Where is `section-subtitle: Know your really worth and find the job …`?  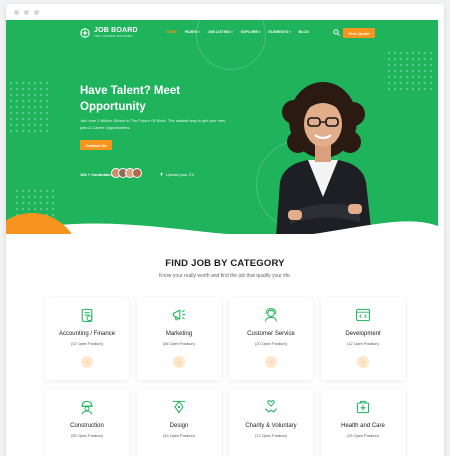 section-subtitle: Know your really worth and find the job … is located at coordinates (225, 276).